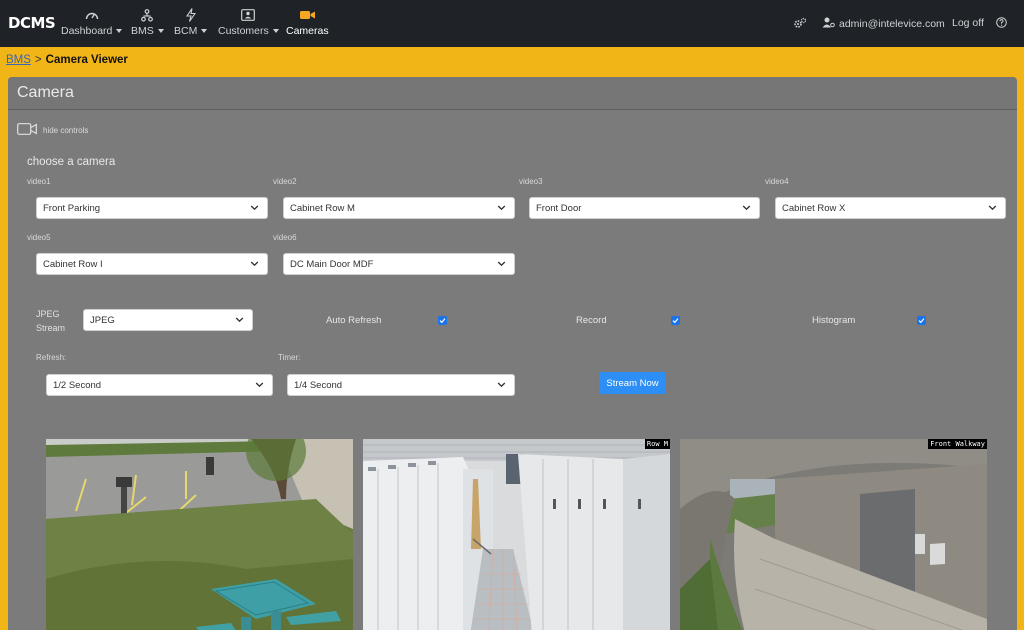 Image resolution: width=1024 pixels, height=630 pixels. I want to click on stream-now-button: Stream Now, so click(632, 383).